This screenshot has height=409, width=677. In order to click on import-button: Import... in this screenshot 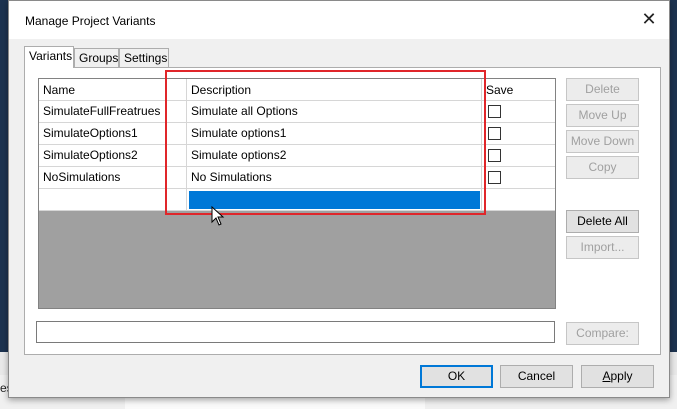, I will do `click(602, 247)`.